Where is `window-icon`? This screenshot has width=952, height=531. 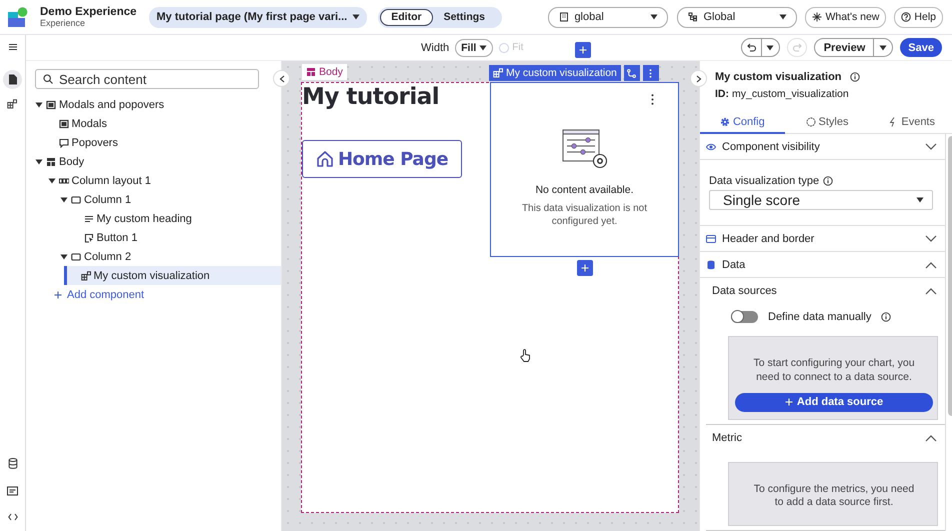
window-icon is located at coordinates (711, 239).